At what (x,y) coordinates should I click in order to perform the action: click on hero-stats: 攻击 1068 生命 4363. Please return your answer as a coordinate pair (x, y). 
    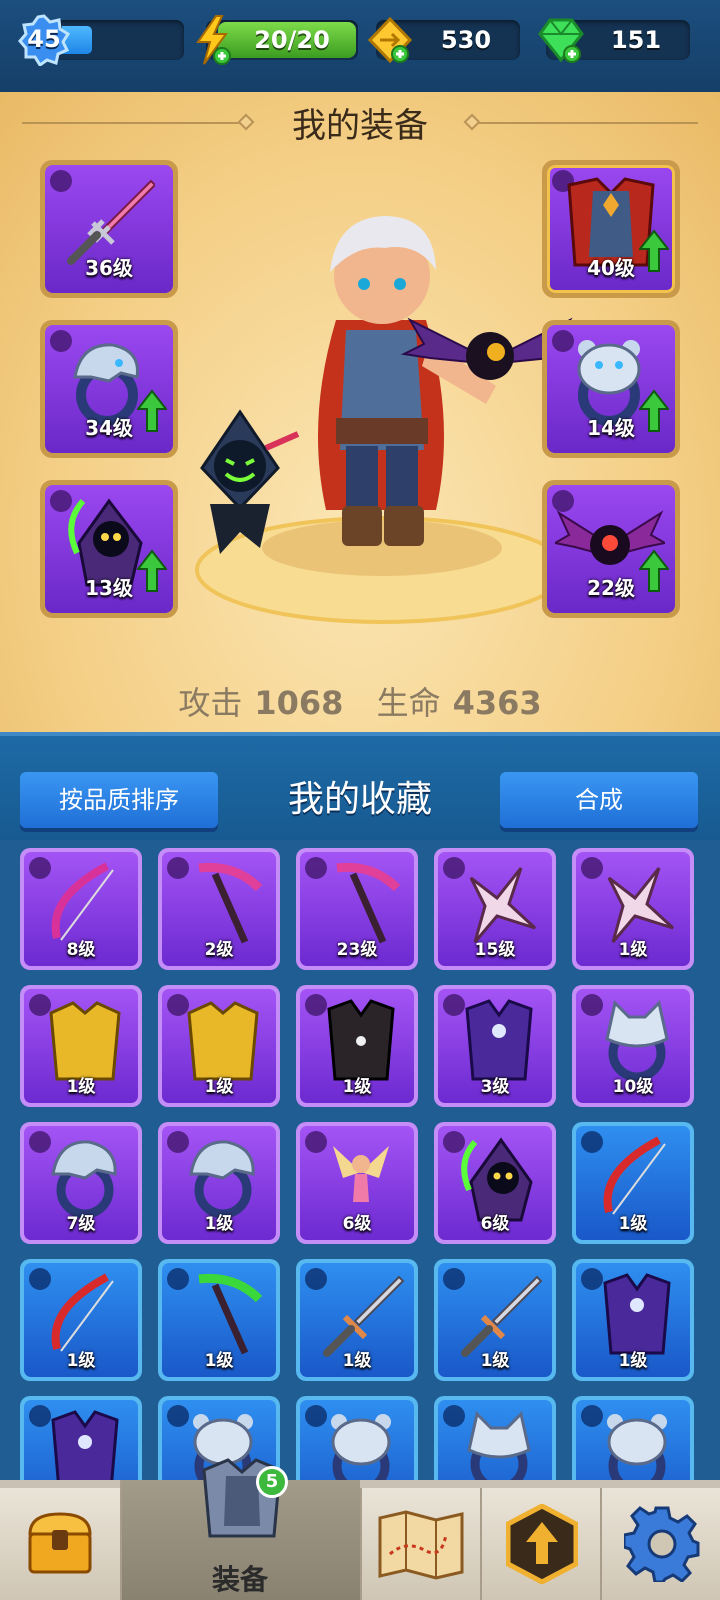
    Looking at the image, I should click on (360, 701).